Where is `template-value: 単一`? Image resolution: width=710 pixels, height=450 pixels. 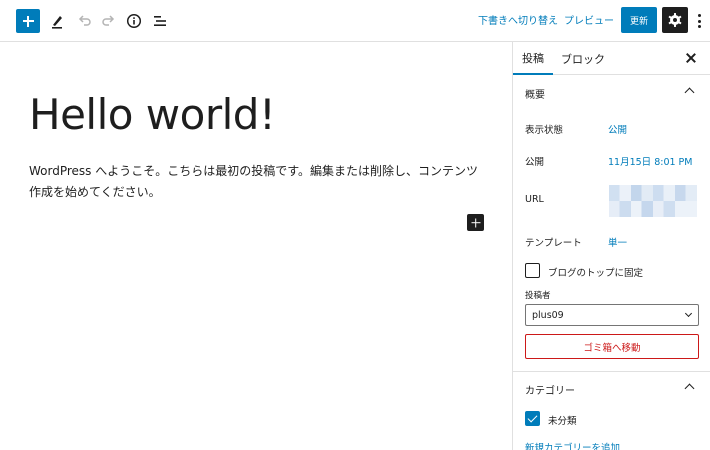 template-value: 単一 is located at coordinates (617, 242).